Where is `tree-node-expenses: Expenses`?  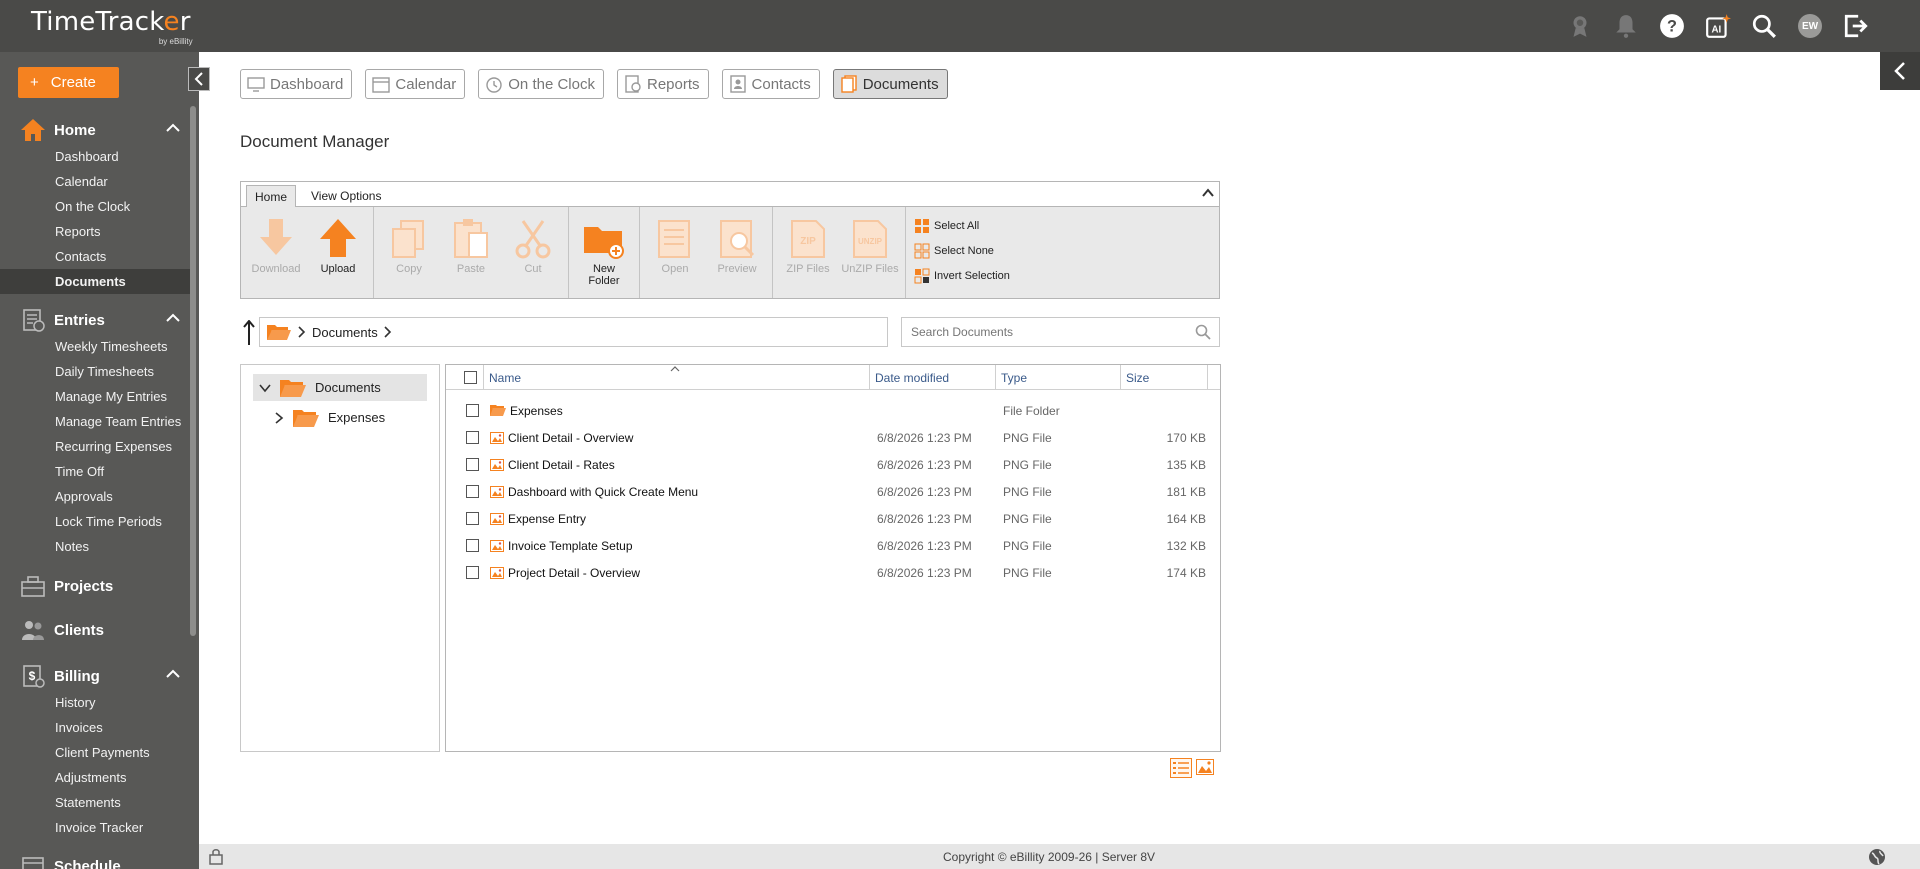
tree-node-expenses: Expenses is located at coordinates (329, 417).